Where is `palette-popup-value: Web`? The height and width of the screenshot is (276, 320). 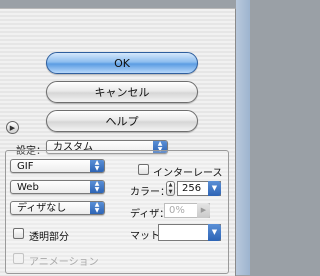
palette-popup-value: Web is located at coordinates (28, 187).